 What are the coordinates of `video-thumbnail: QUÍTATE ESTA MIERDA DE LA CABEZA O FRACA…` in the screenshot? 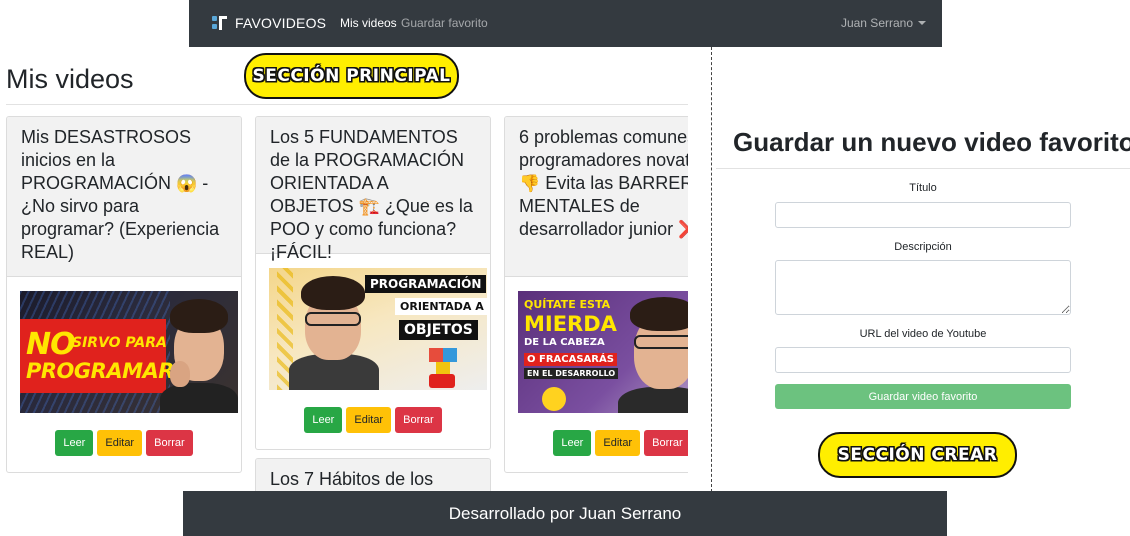 It's located at (603, 352).